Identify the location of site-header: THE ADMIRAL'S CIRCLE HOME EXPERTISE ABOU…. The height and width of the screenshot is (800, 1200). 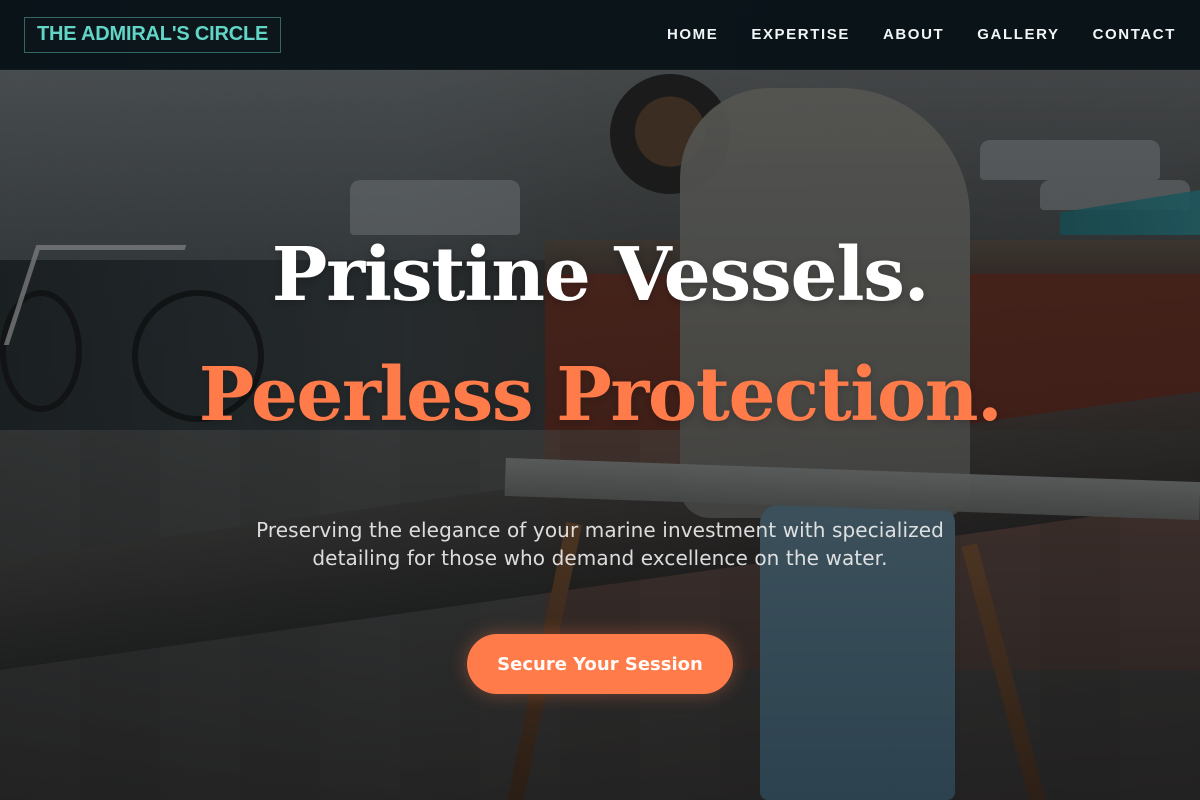
(600, 35).